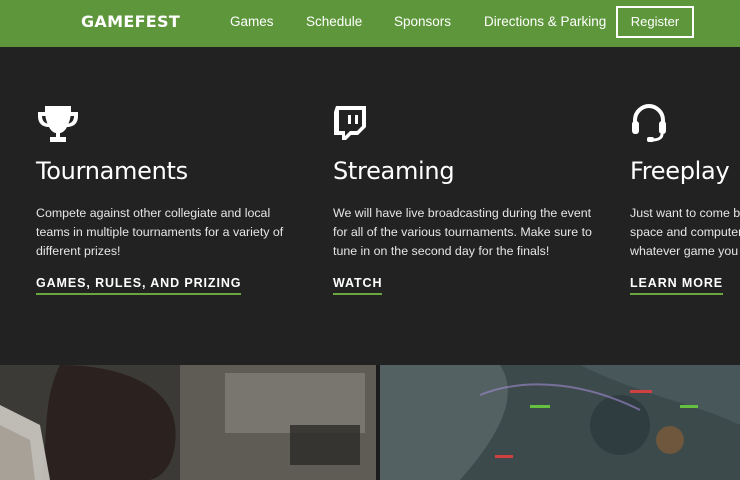 The width and height of the screenshot is (740, 480). Describe the element at coordinates (650, 125) in the screenshot. I see `headset-icon` at that location.